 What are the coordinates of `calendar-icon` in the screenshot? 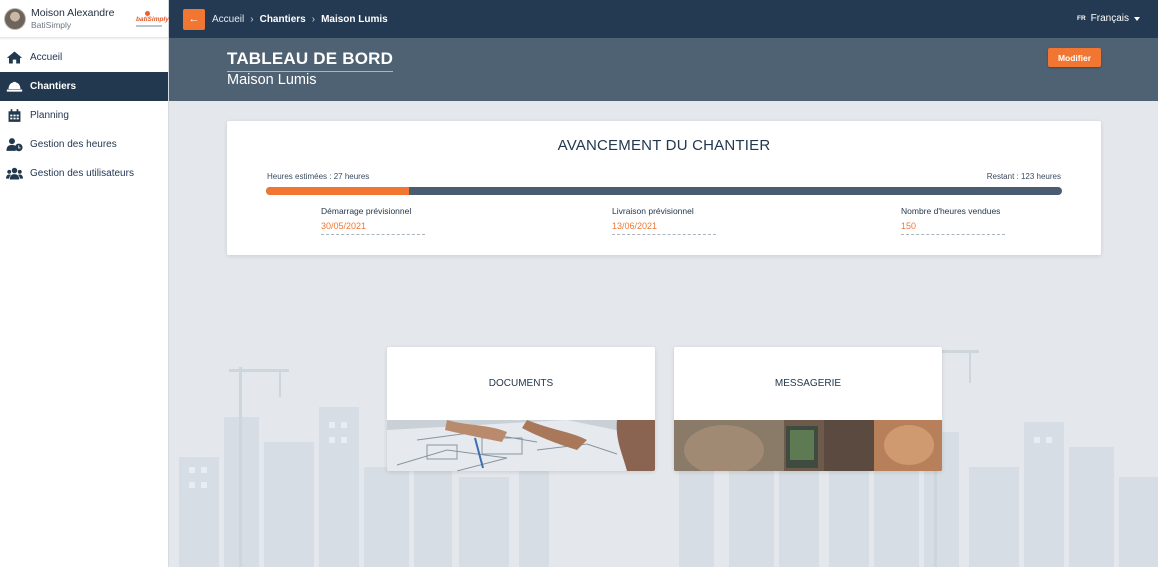 It's located at (14, 116).